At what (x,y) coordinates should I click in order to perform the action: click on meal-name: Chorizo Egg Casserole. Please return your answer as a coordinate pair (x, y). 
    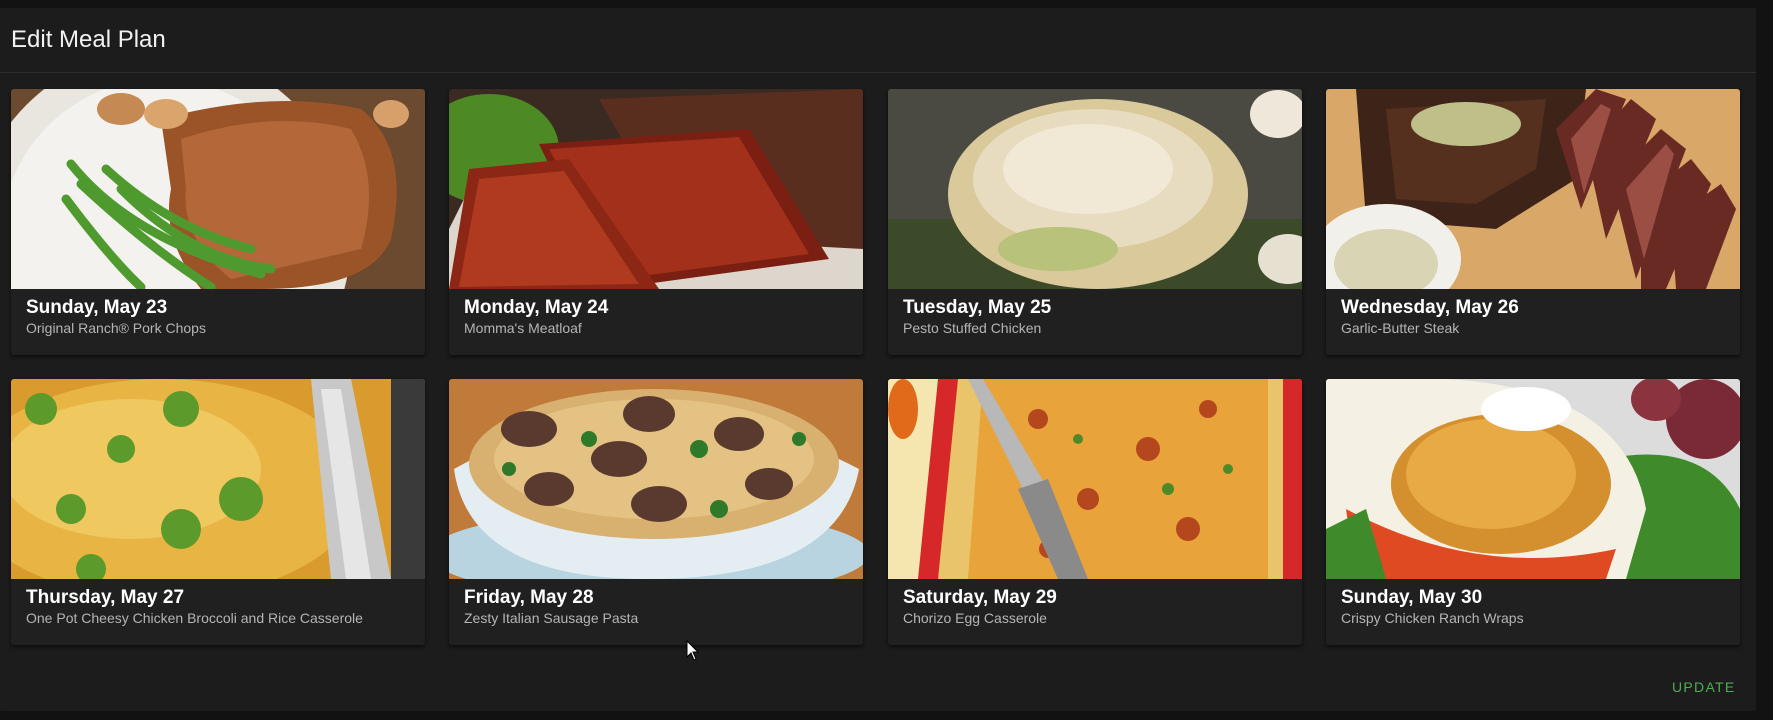
    Looking at the image, I should click on (975, 618).